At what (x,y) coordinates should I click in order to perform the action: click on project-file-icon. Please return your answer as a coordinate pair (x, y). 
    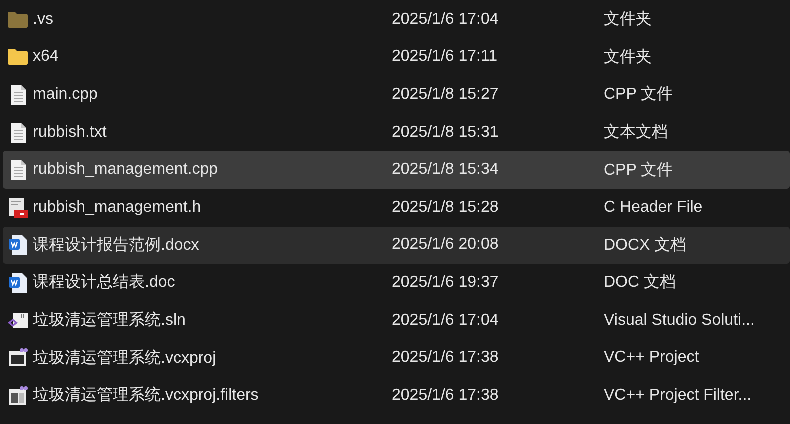
    Looking at the image, I should click on (18, 358).